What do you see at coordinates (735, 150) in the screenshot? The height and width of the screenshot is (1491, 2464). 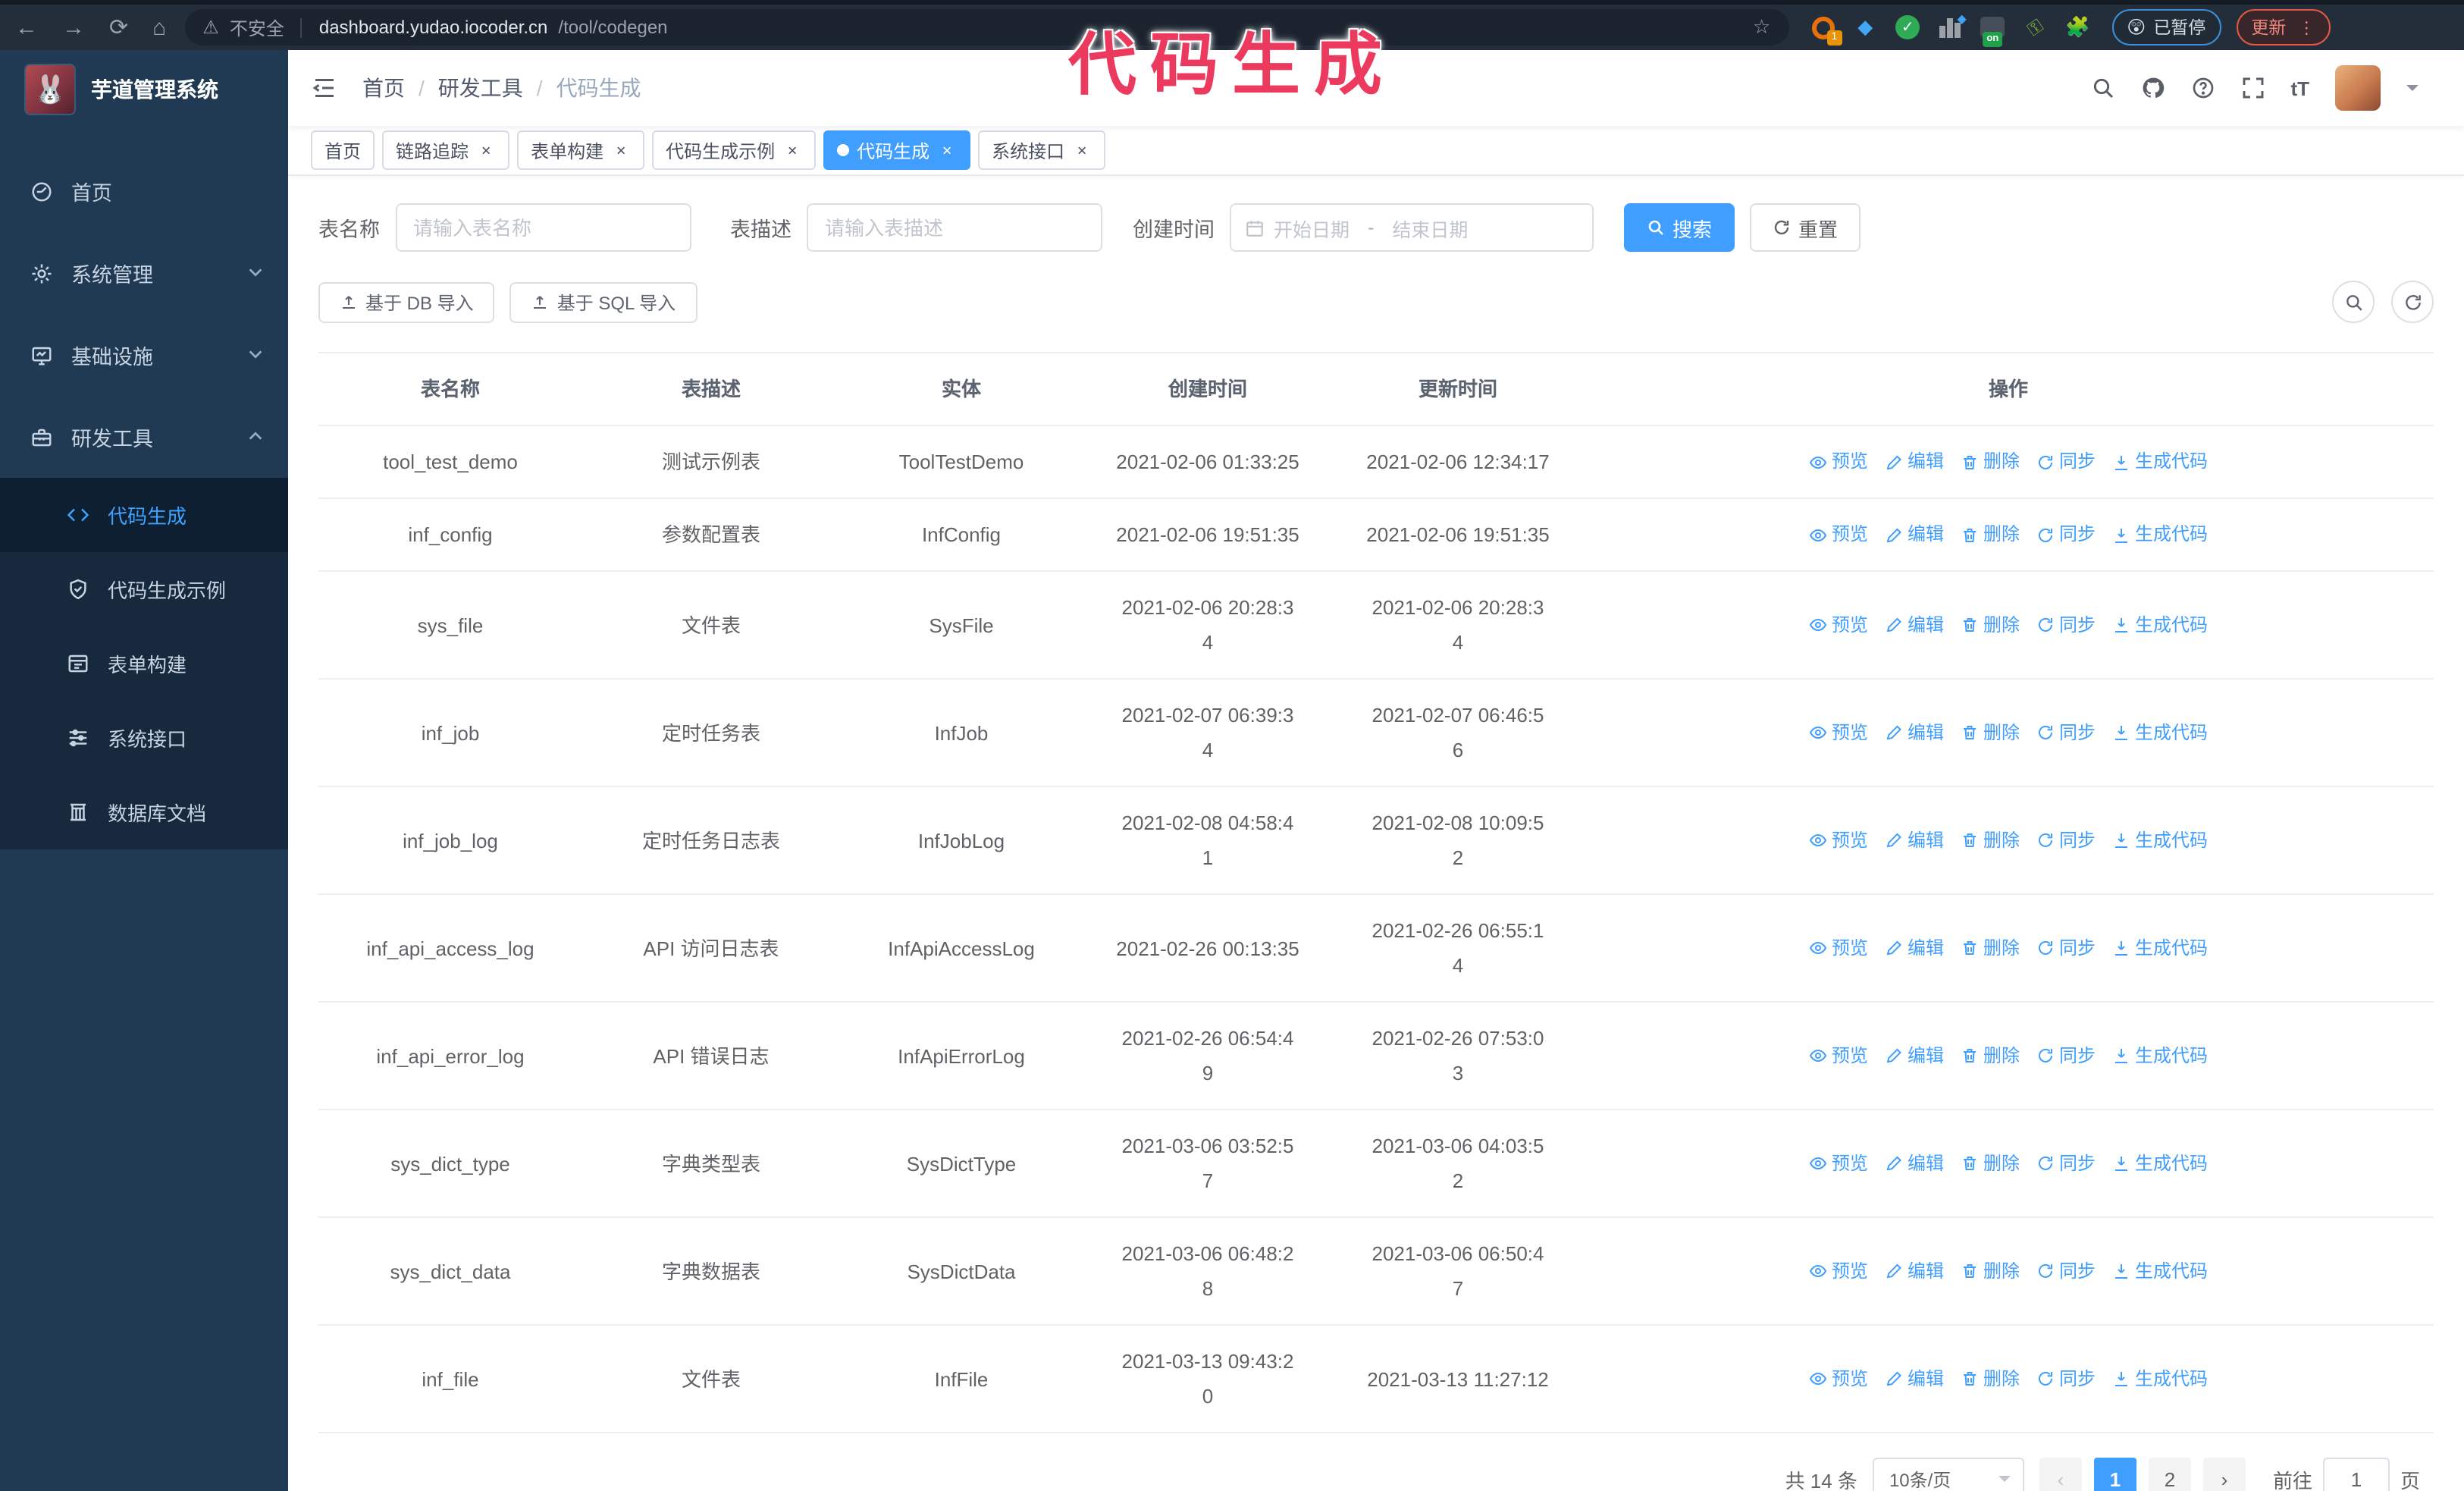 I see `tab-codegen-demo: 代码生成示例` at bounding box center [735, 150].